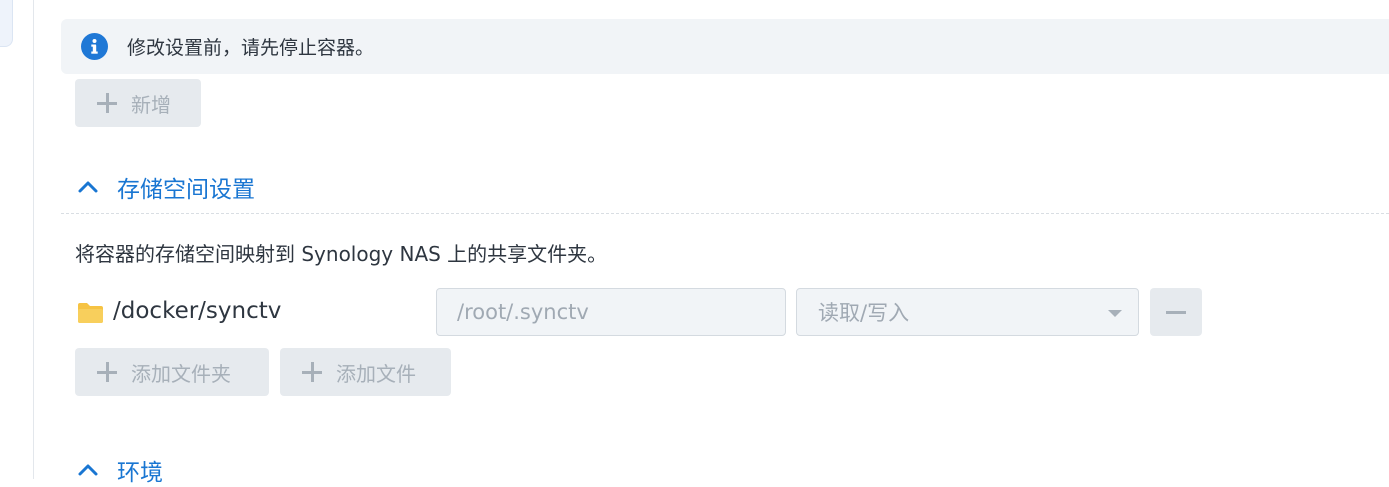 The width and height of the screenshot is (1389, 487). Describe the element at coordinates (611, 312) in the screenshot. I see `mount-path-input` at that location.